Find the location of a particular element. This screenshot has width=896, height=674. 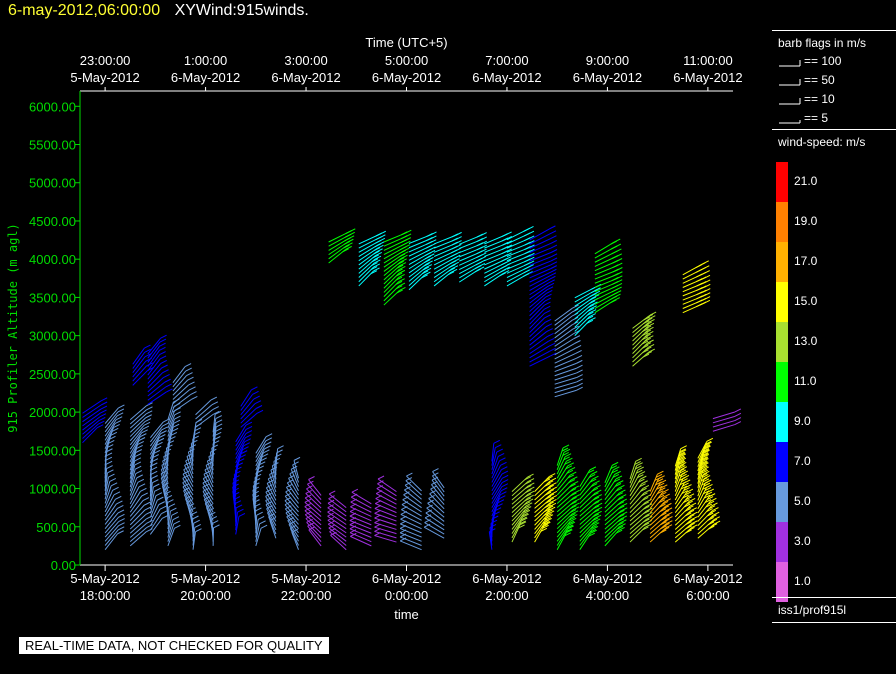

y-tick-label: 3000.00 is located at coordinates (52, 336).